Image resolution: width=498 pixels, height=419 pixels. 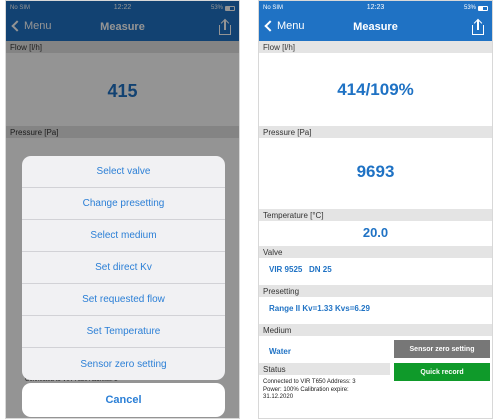 I want to click on cancel-button: Cancel, so click(x=123, y=400).